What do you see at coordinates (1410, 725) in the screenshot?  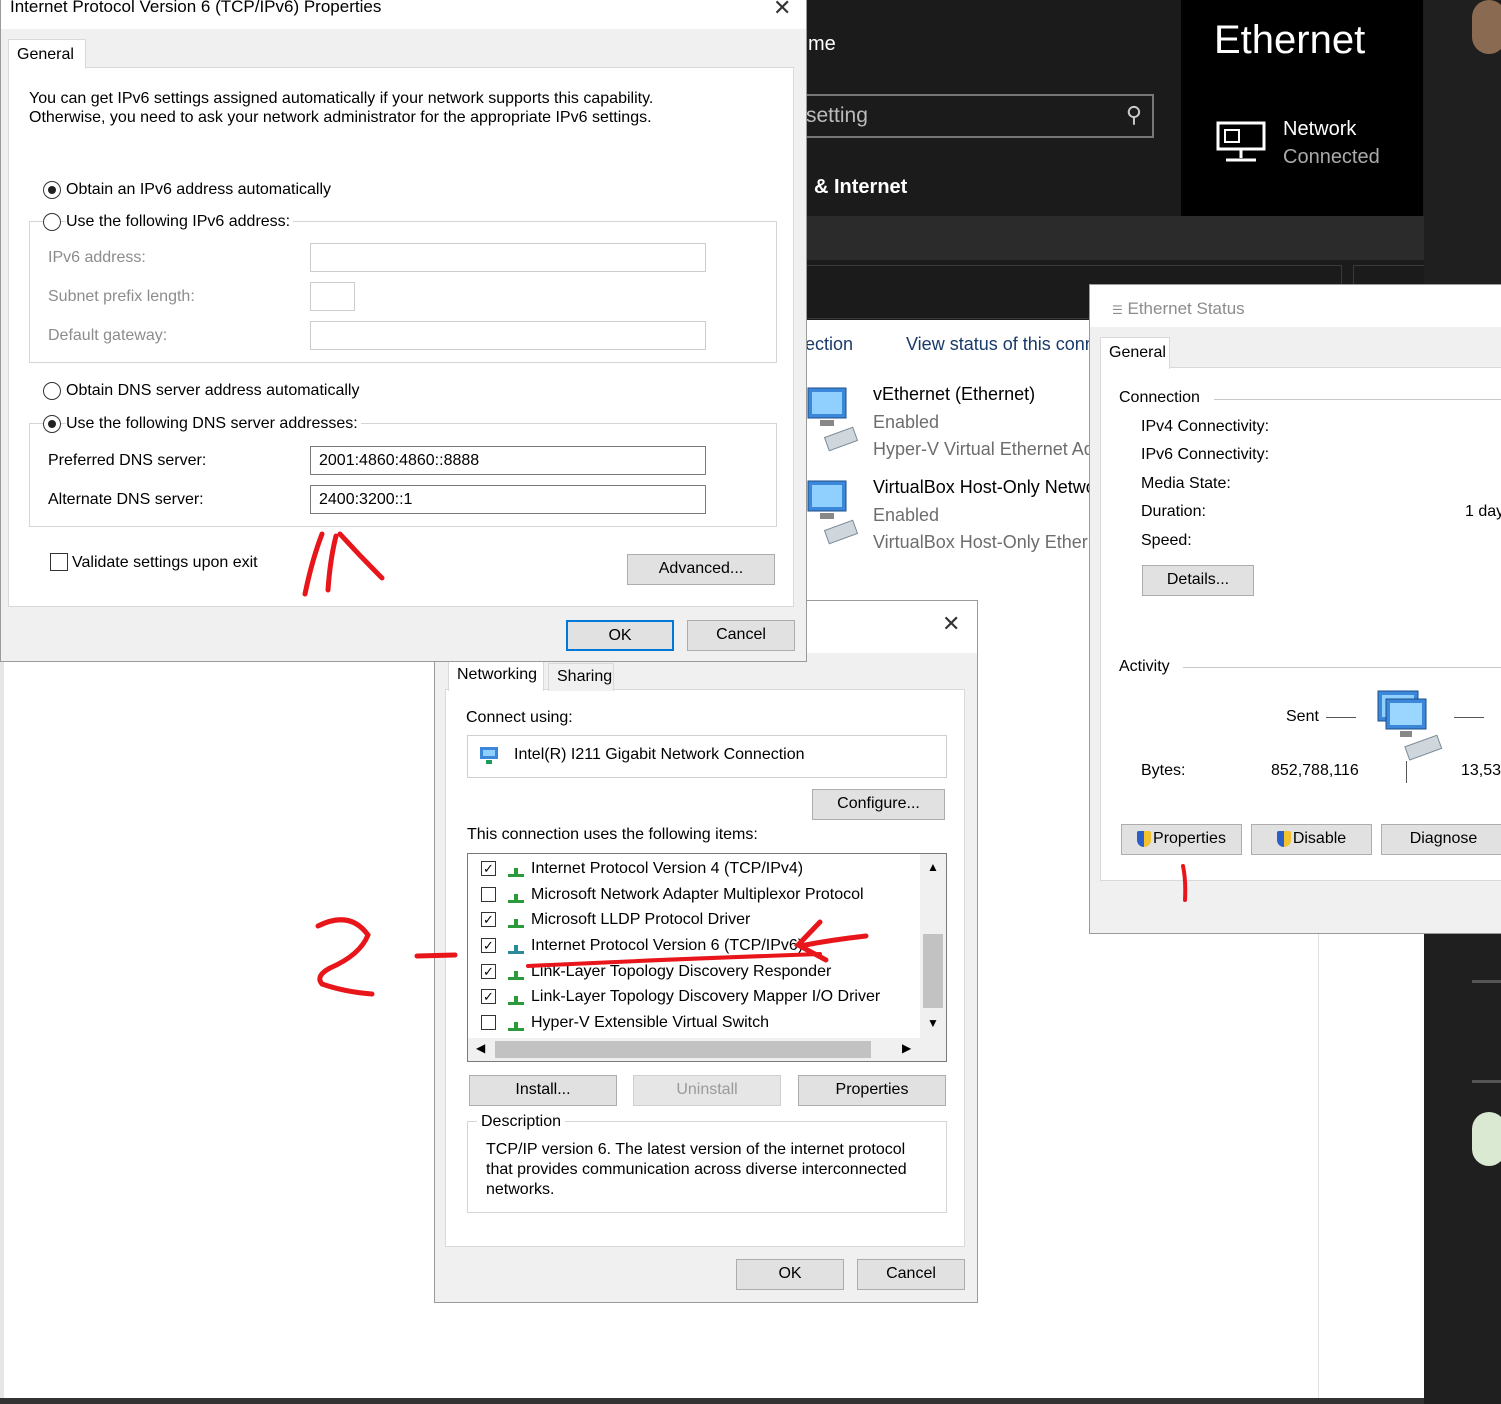 I see `network-activity-icon` at bounding box center [1410, 725].